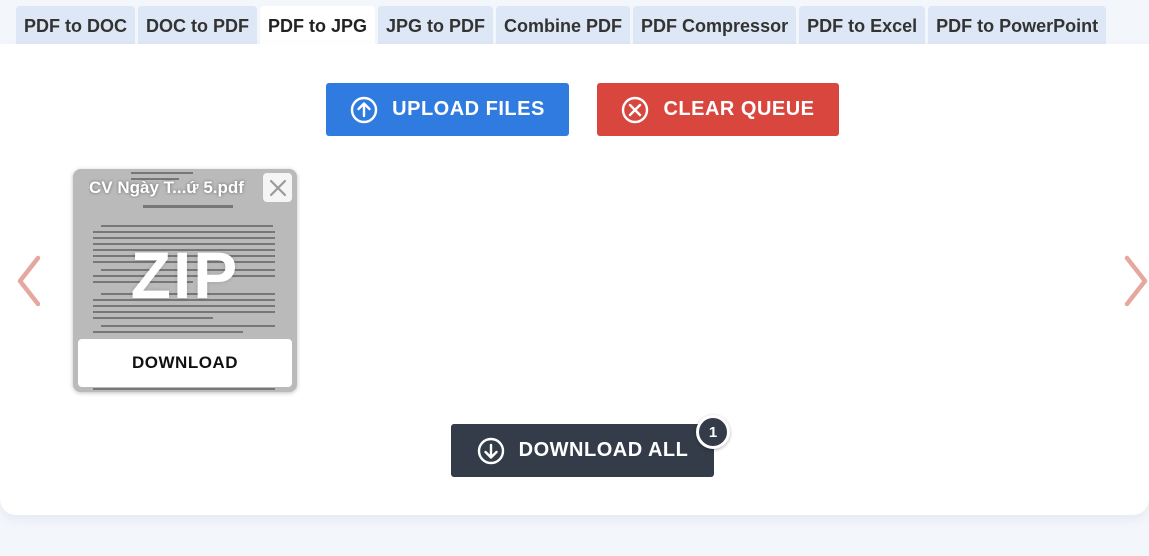 The width and height of the screenshot is (1149, 556). What do you see at coordinates (185, 275) in the screenshot?
I see `zip-label: ZIP` at bounding box center [185, 275].